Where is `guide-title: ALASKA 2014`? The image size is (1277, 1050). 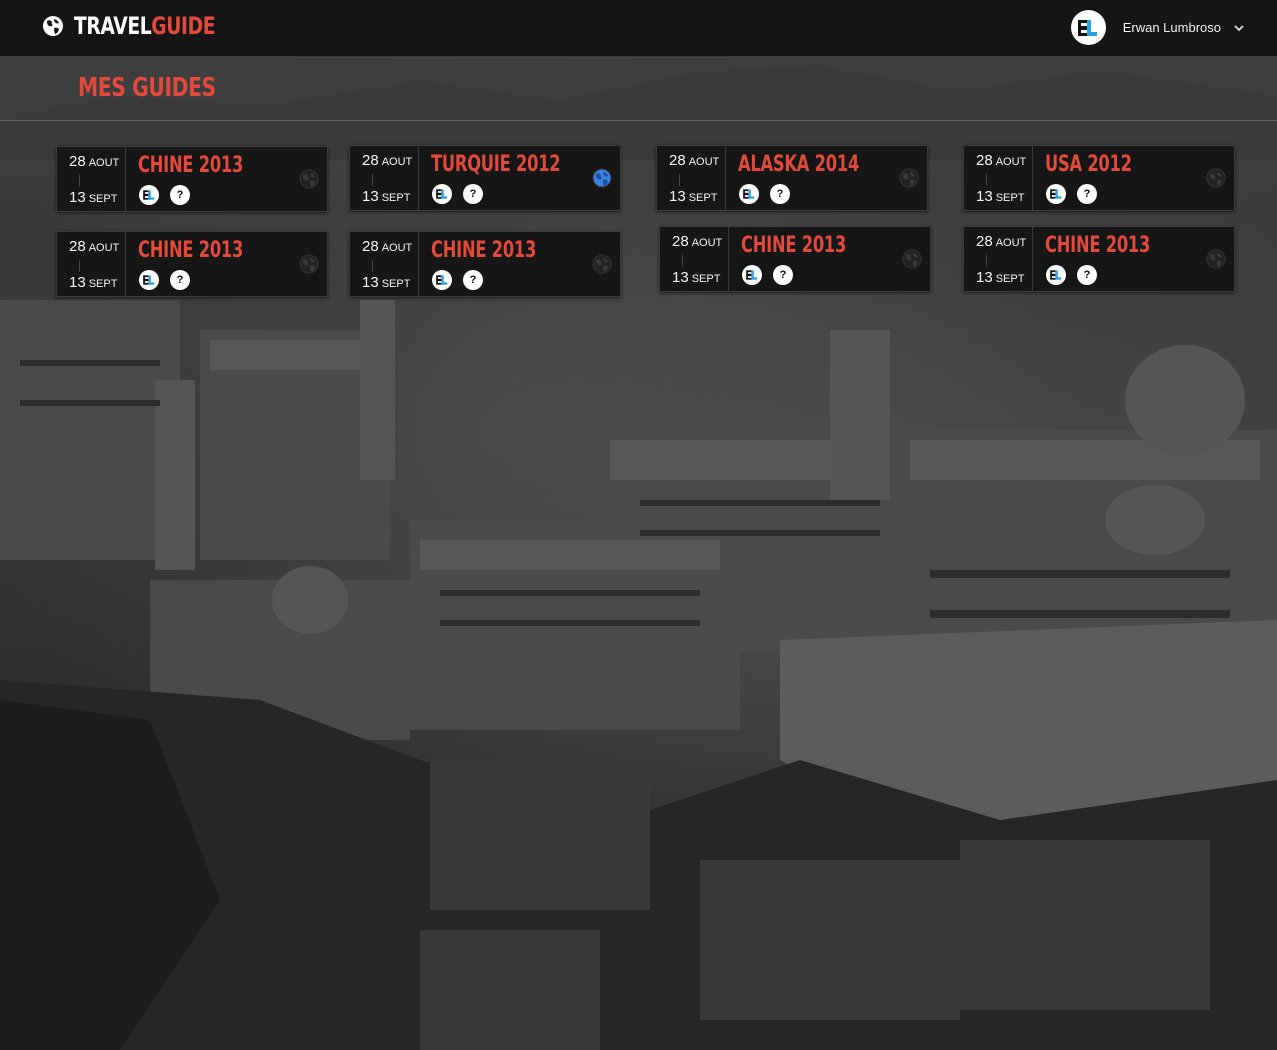 guide-title: ALASKA 2014 is located at coordinates (798, 164).